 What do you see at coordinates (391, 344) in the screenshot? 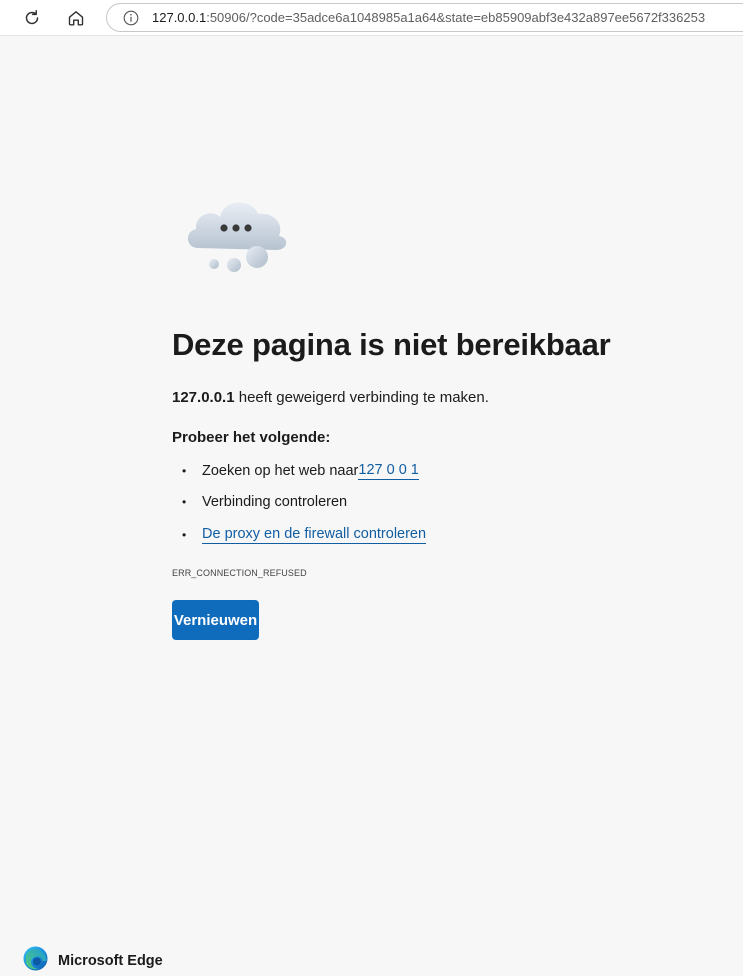
I see `page-title: Deze pagina is niet bereikbaar` at bounding box center [391, 344].